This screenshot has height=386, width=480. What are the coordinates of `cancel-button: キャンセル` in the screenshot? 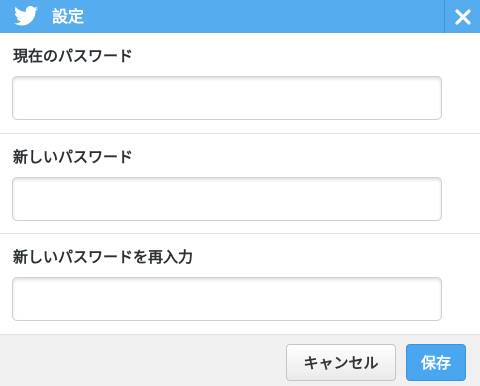 It's located at (341, 362).